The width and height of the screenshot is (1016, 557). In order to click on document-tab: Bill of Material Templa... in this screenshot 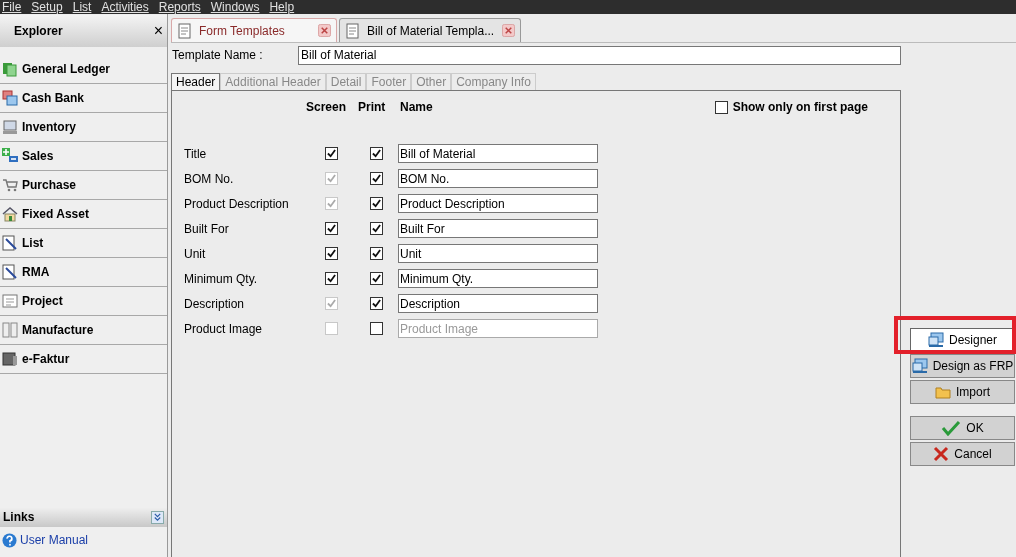, I will do `click(430, 30)`.